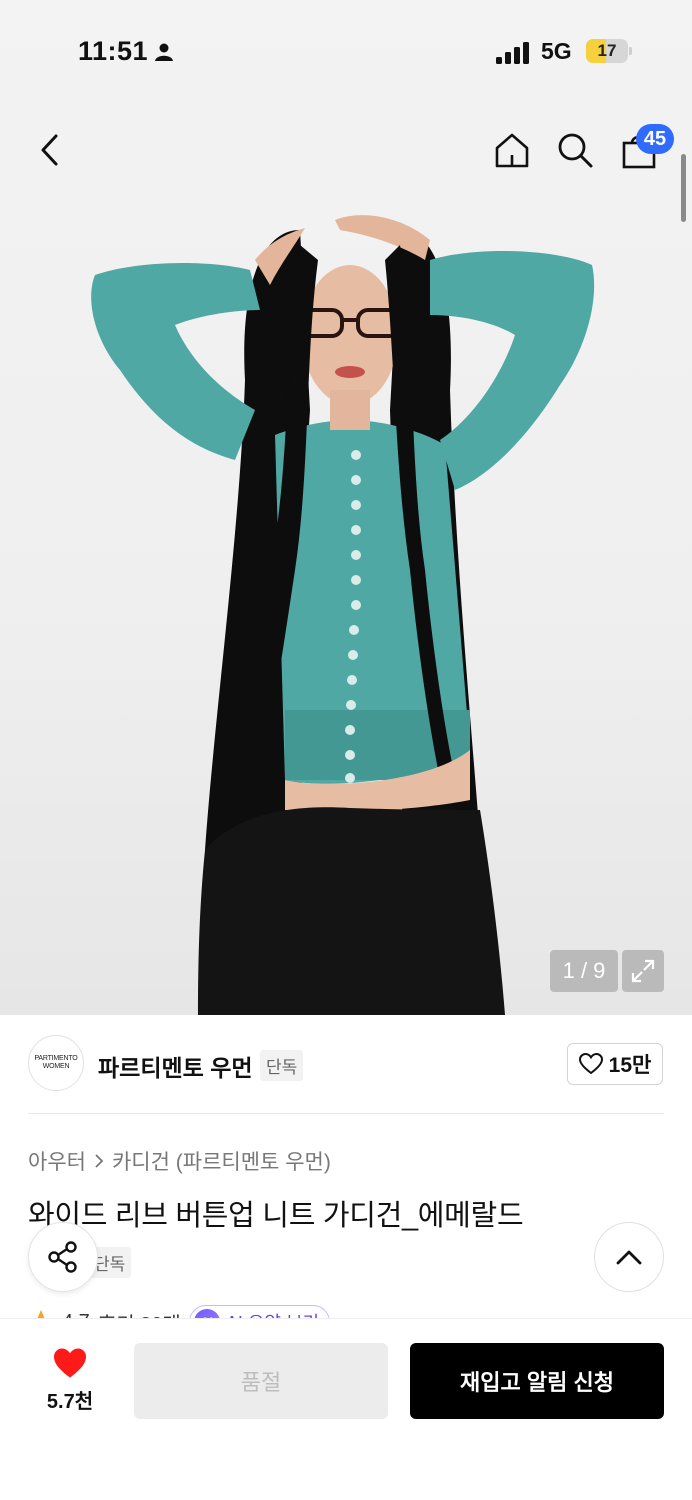 This screenshot has width=692, height=1500. Describe the element at coordinates (56, 1066) in the screenshot. I see `brand-logo-subtext: WOMEN` at that location.